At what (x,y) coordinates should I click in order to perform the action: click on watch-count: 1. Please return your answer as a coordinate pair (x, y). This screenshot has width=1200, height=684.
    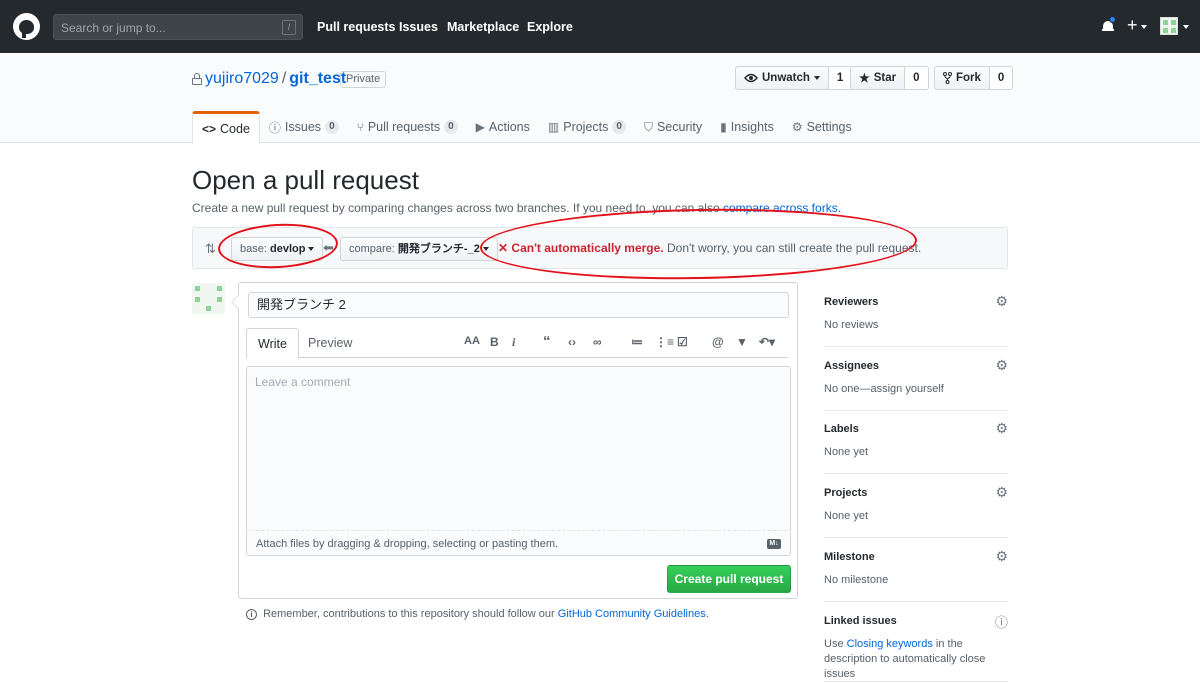
    Looking at the image, I should click on (840, 78).